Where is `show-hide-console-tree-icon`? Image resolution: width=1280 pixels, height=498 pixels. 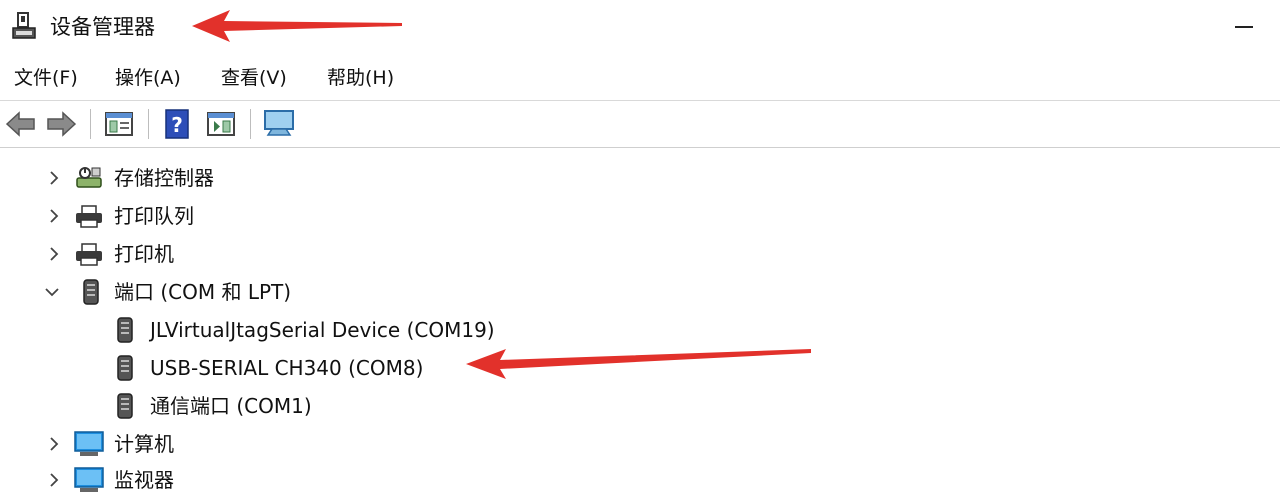 show-hide-console-tree-icon is located at coordinates (119, 124).